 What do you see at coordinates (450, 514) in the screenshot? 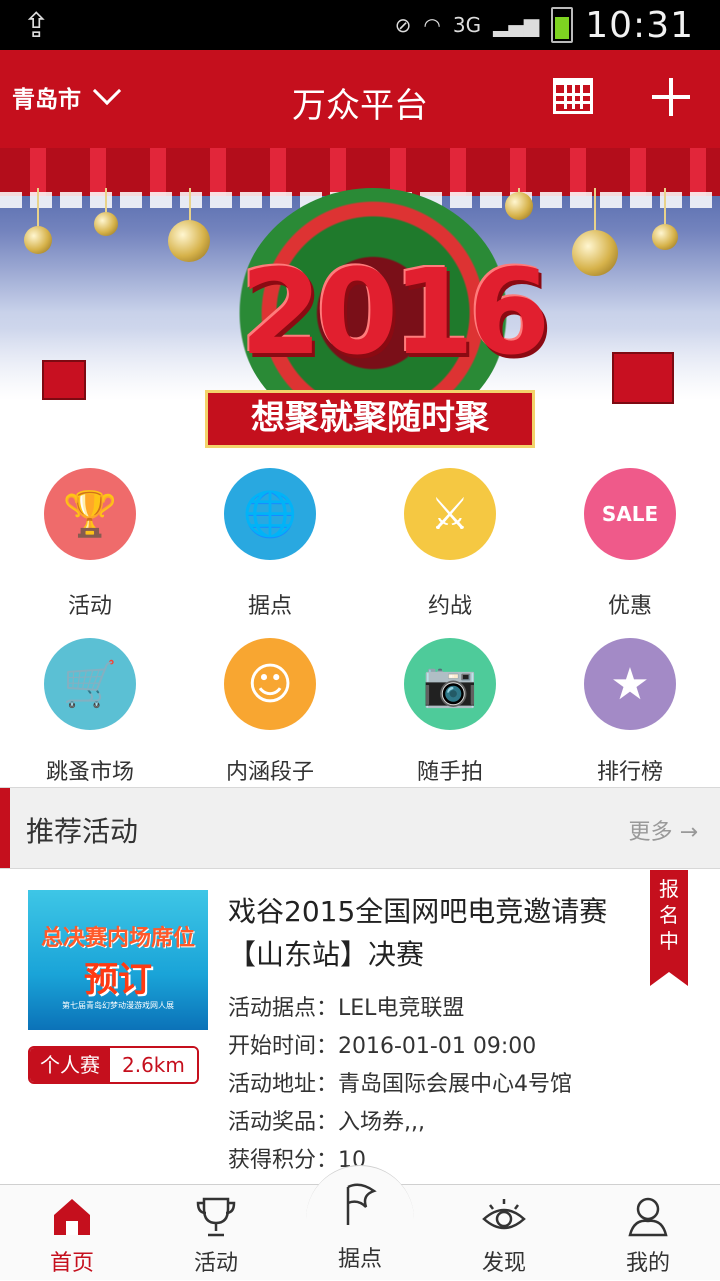
I see `crossed-swords-icon: ⚔` at bounding box center [450, 514].